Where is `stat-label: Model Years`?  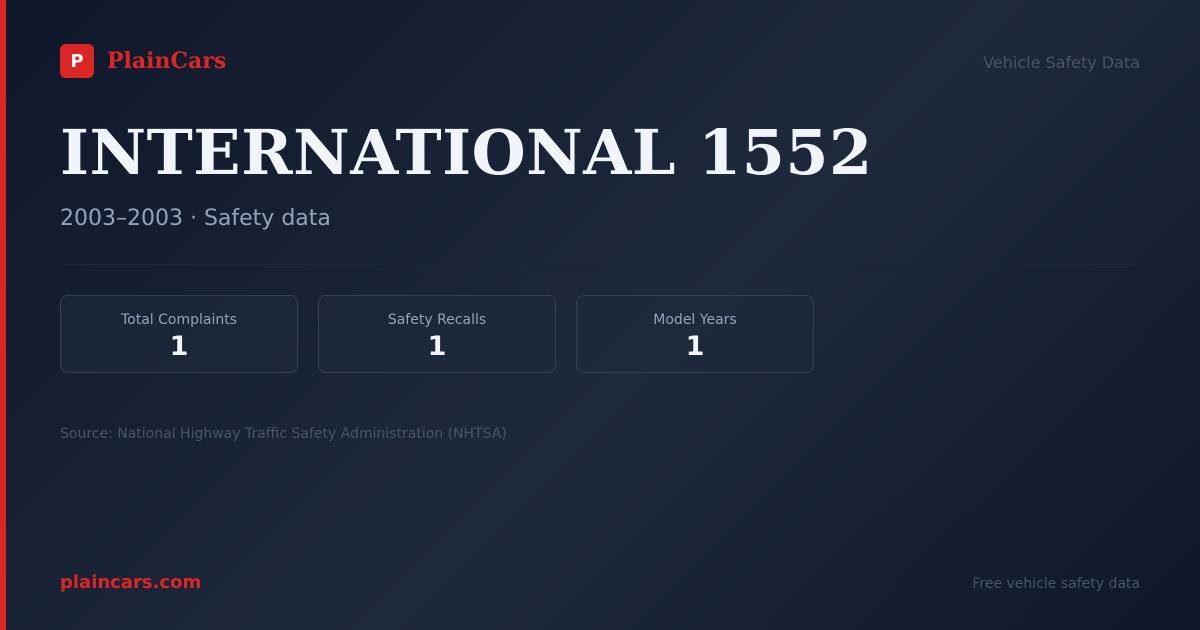 stat-label: Model Years is located at coordinates (695, 320).